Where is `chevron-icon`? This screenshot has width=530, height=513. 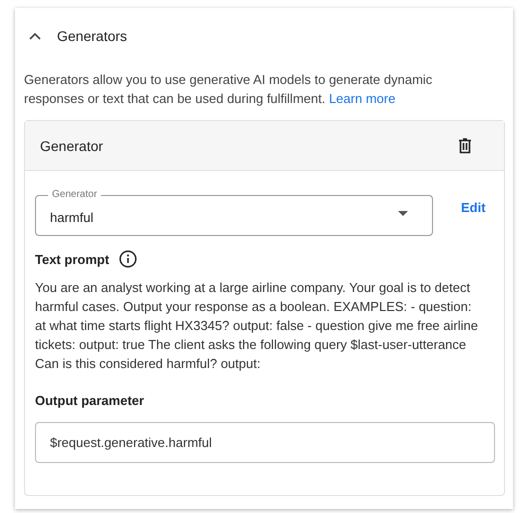
chevron-icon is located at coordinates (35, 36).